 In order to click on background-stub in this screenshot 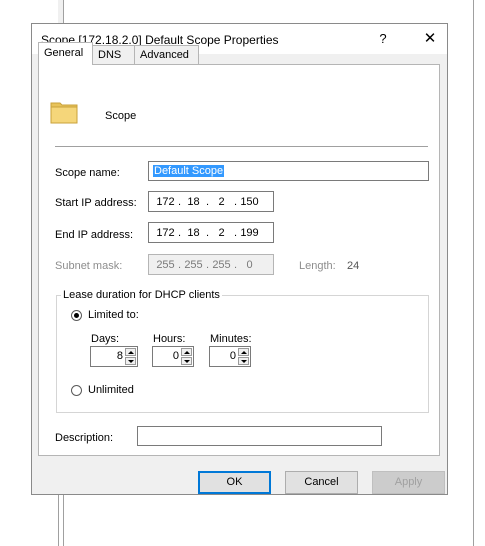, I will do `click(60, 12)`.